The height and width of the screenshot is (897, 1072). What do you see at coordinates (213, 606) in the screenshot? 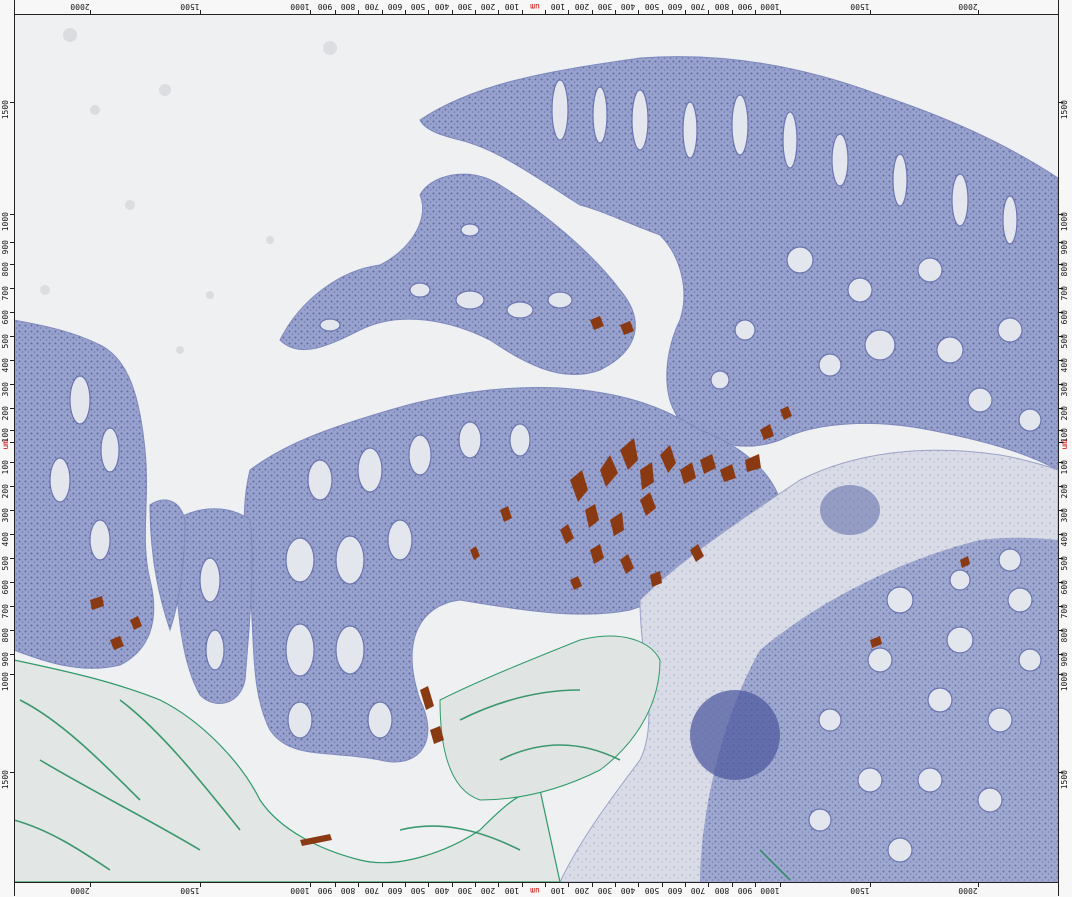
I see `tissue-fragment-small` at bounding box center [213, 606].